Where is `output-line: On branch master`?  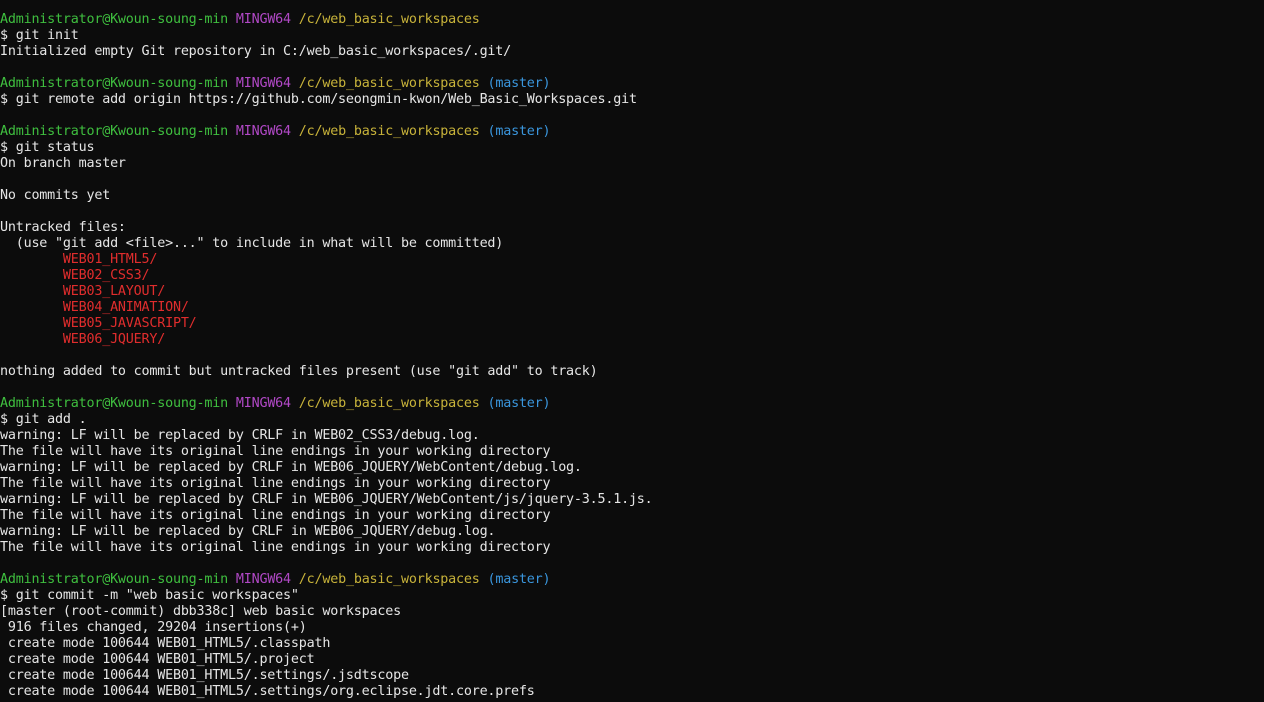
output-line: On branch master is located at coordinates (632, 164).